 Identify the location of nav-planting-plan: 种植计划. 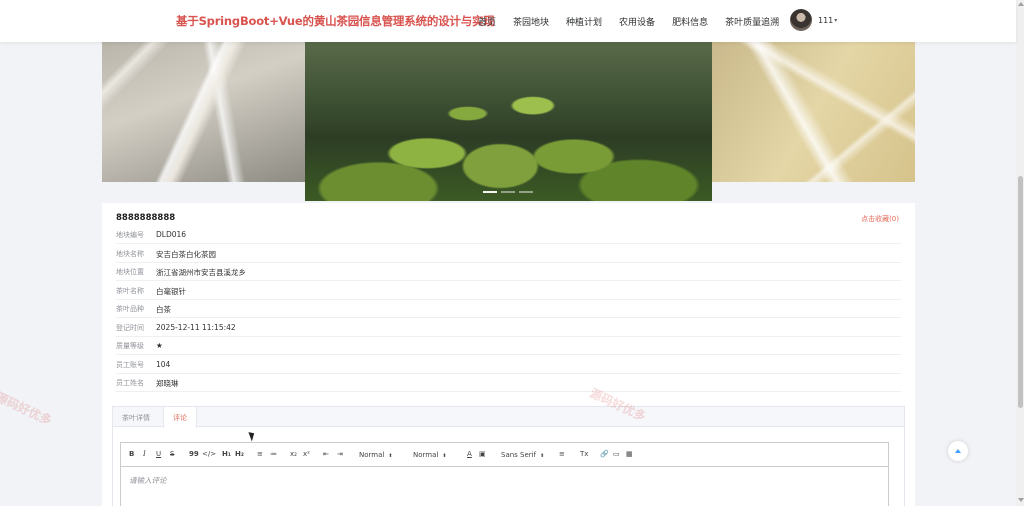
(584, 21).